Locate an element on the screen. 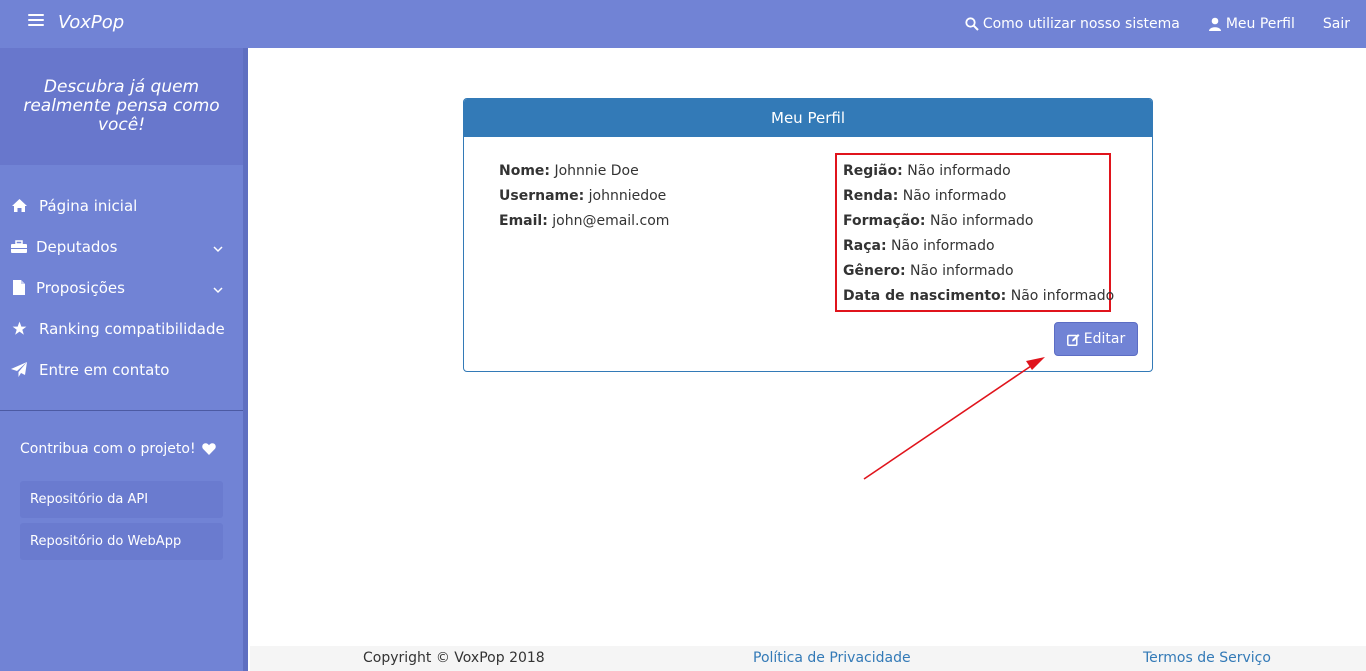 The image size is (1366, 671). profile-link: Meu Perfil is located at coordinates (1251, 24).